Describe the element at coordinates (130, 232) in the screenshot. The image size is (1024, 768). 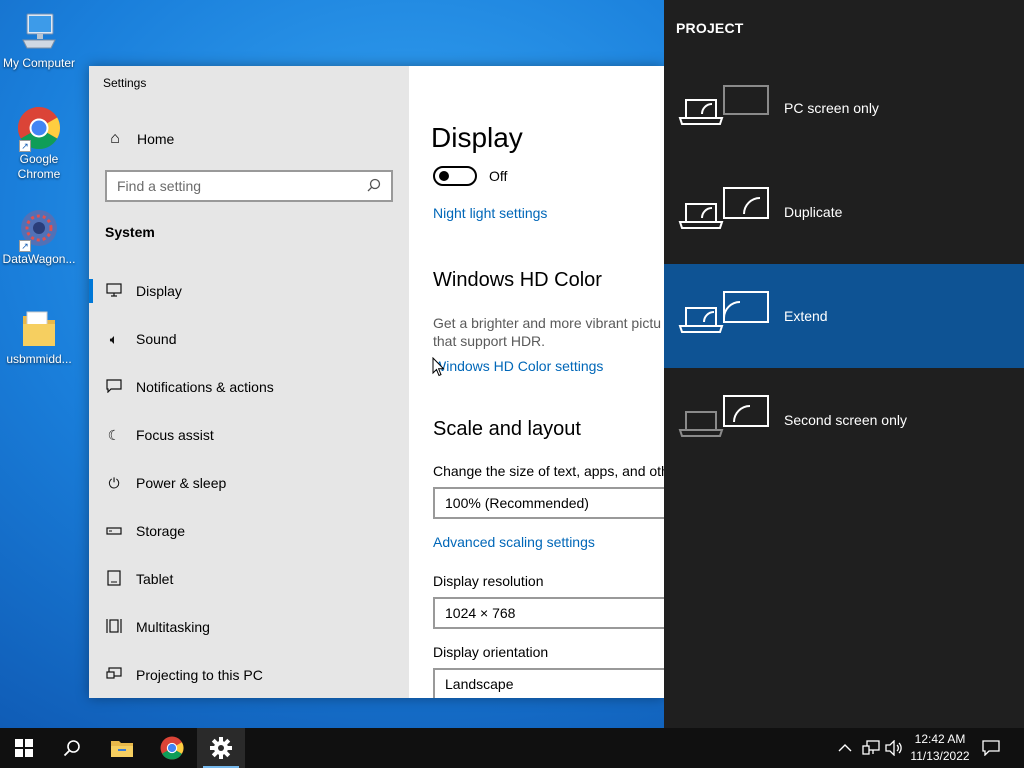
I see `section-heading: System` at that location.